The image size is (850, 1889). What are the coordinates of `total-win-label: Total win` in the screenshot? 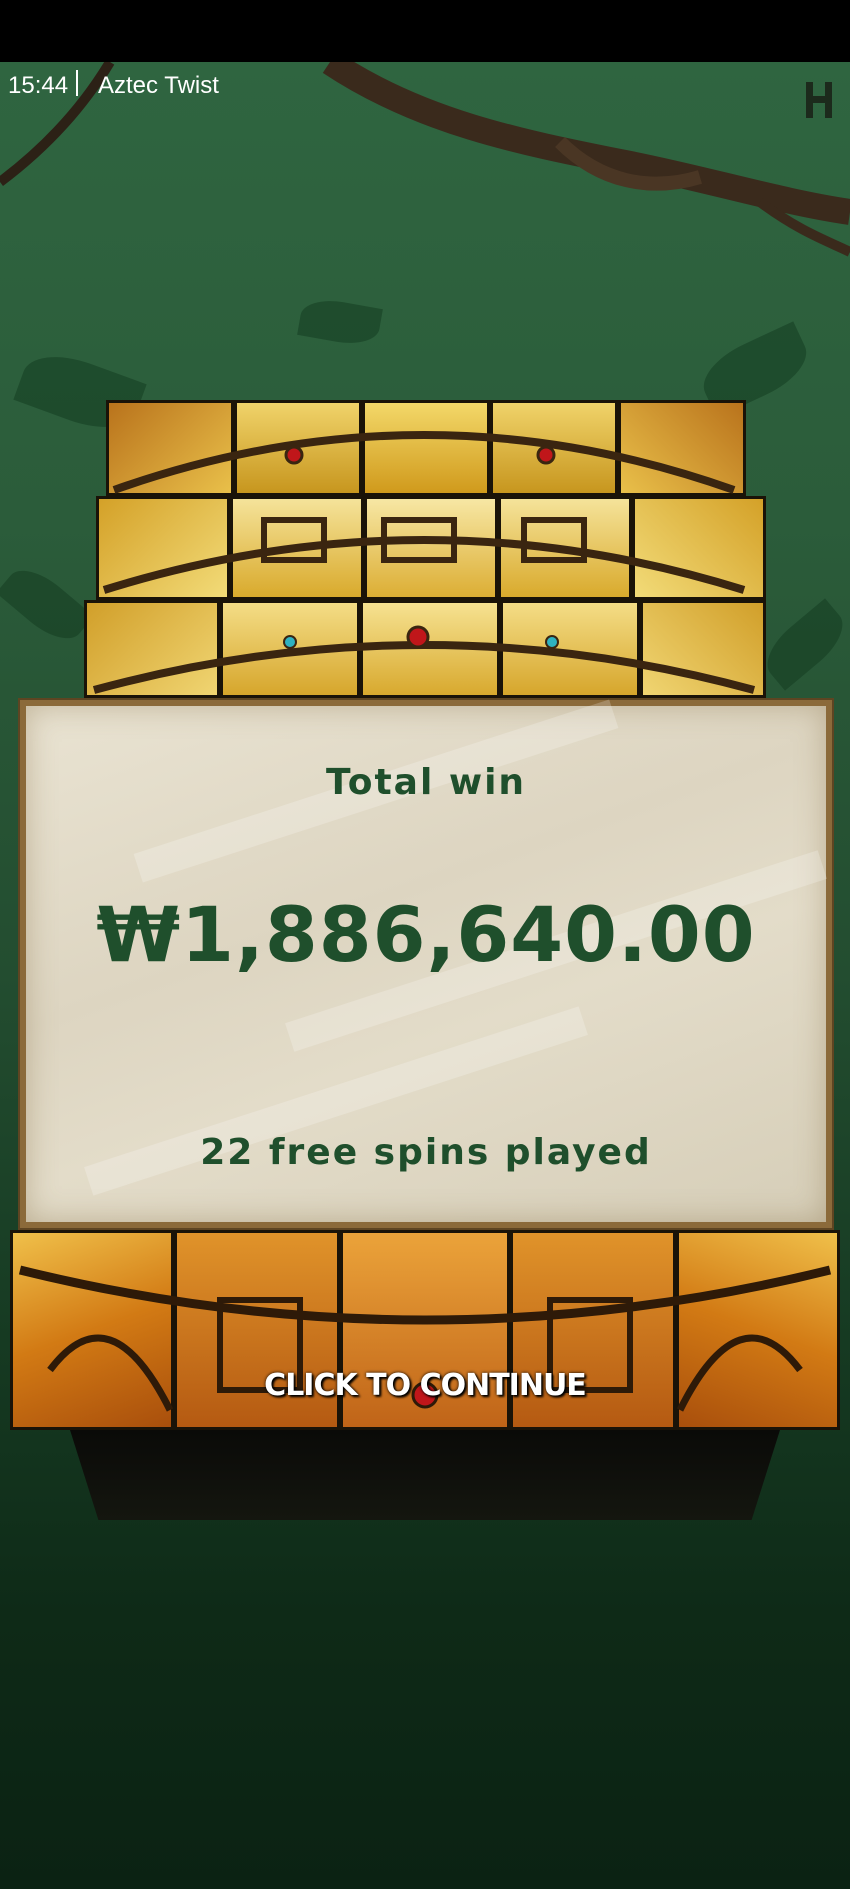 It's located at (426, 782).